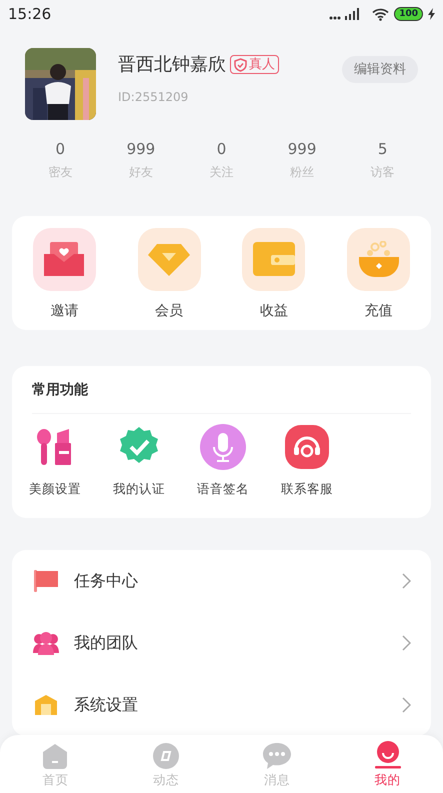 The image size is (443, 793). What do you see at coordinates (387, 755) in the screenshot?
I see `smile-icon` at bounding box center [387, 755].